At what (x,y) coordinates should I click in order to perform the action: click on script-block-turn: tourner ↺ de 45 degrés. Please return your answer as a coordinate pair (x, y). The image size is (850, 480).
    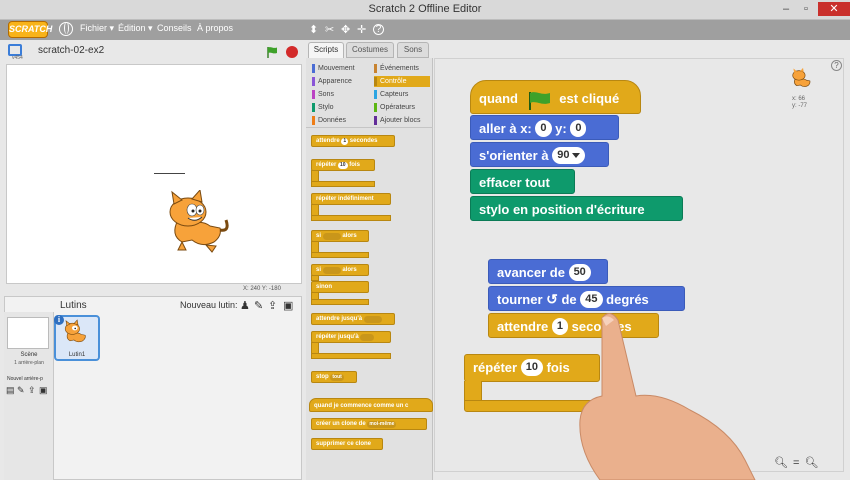
    Looking at the image, I should click on (586, 298).